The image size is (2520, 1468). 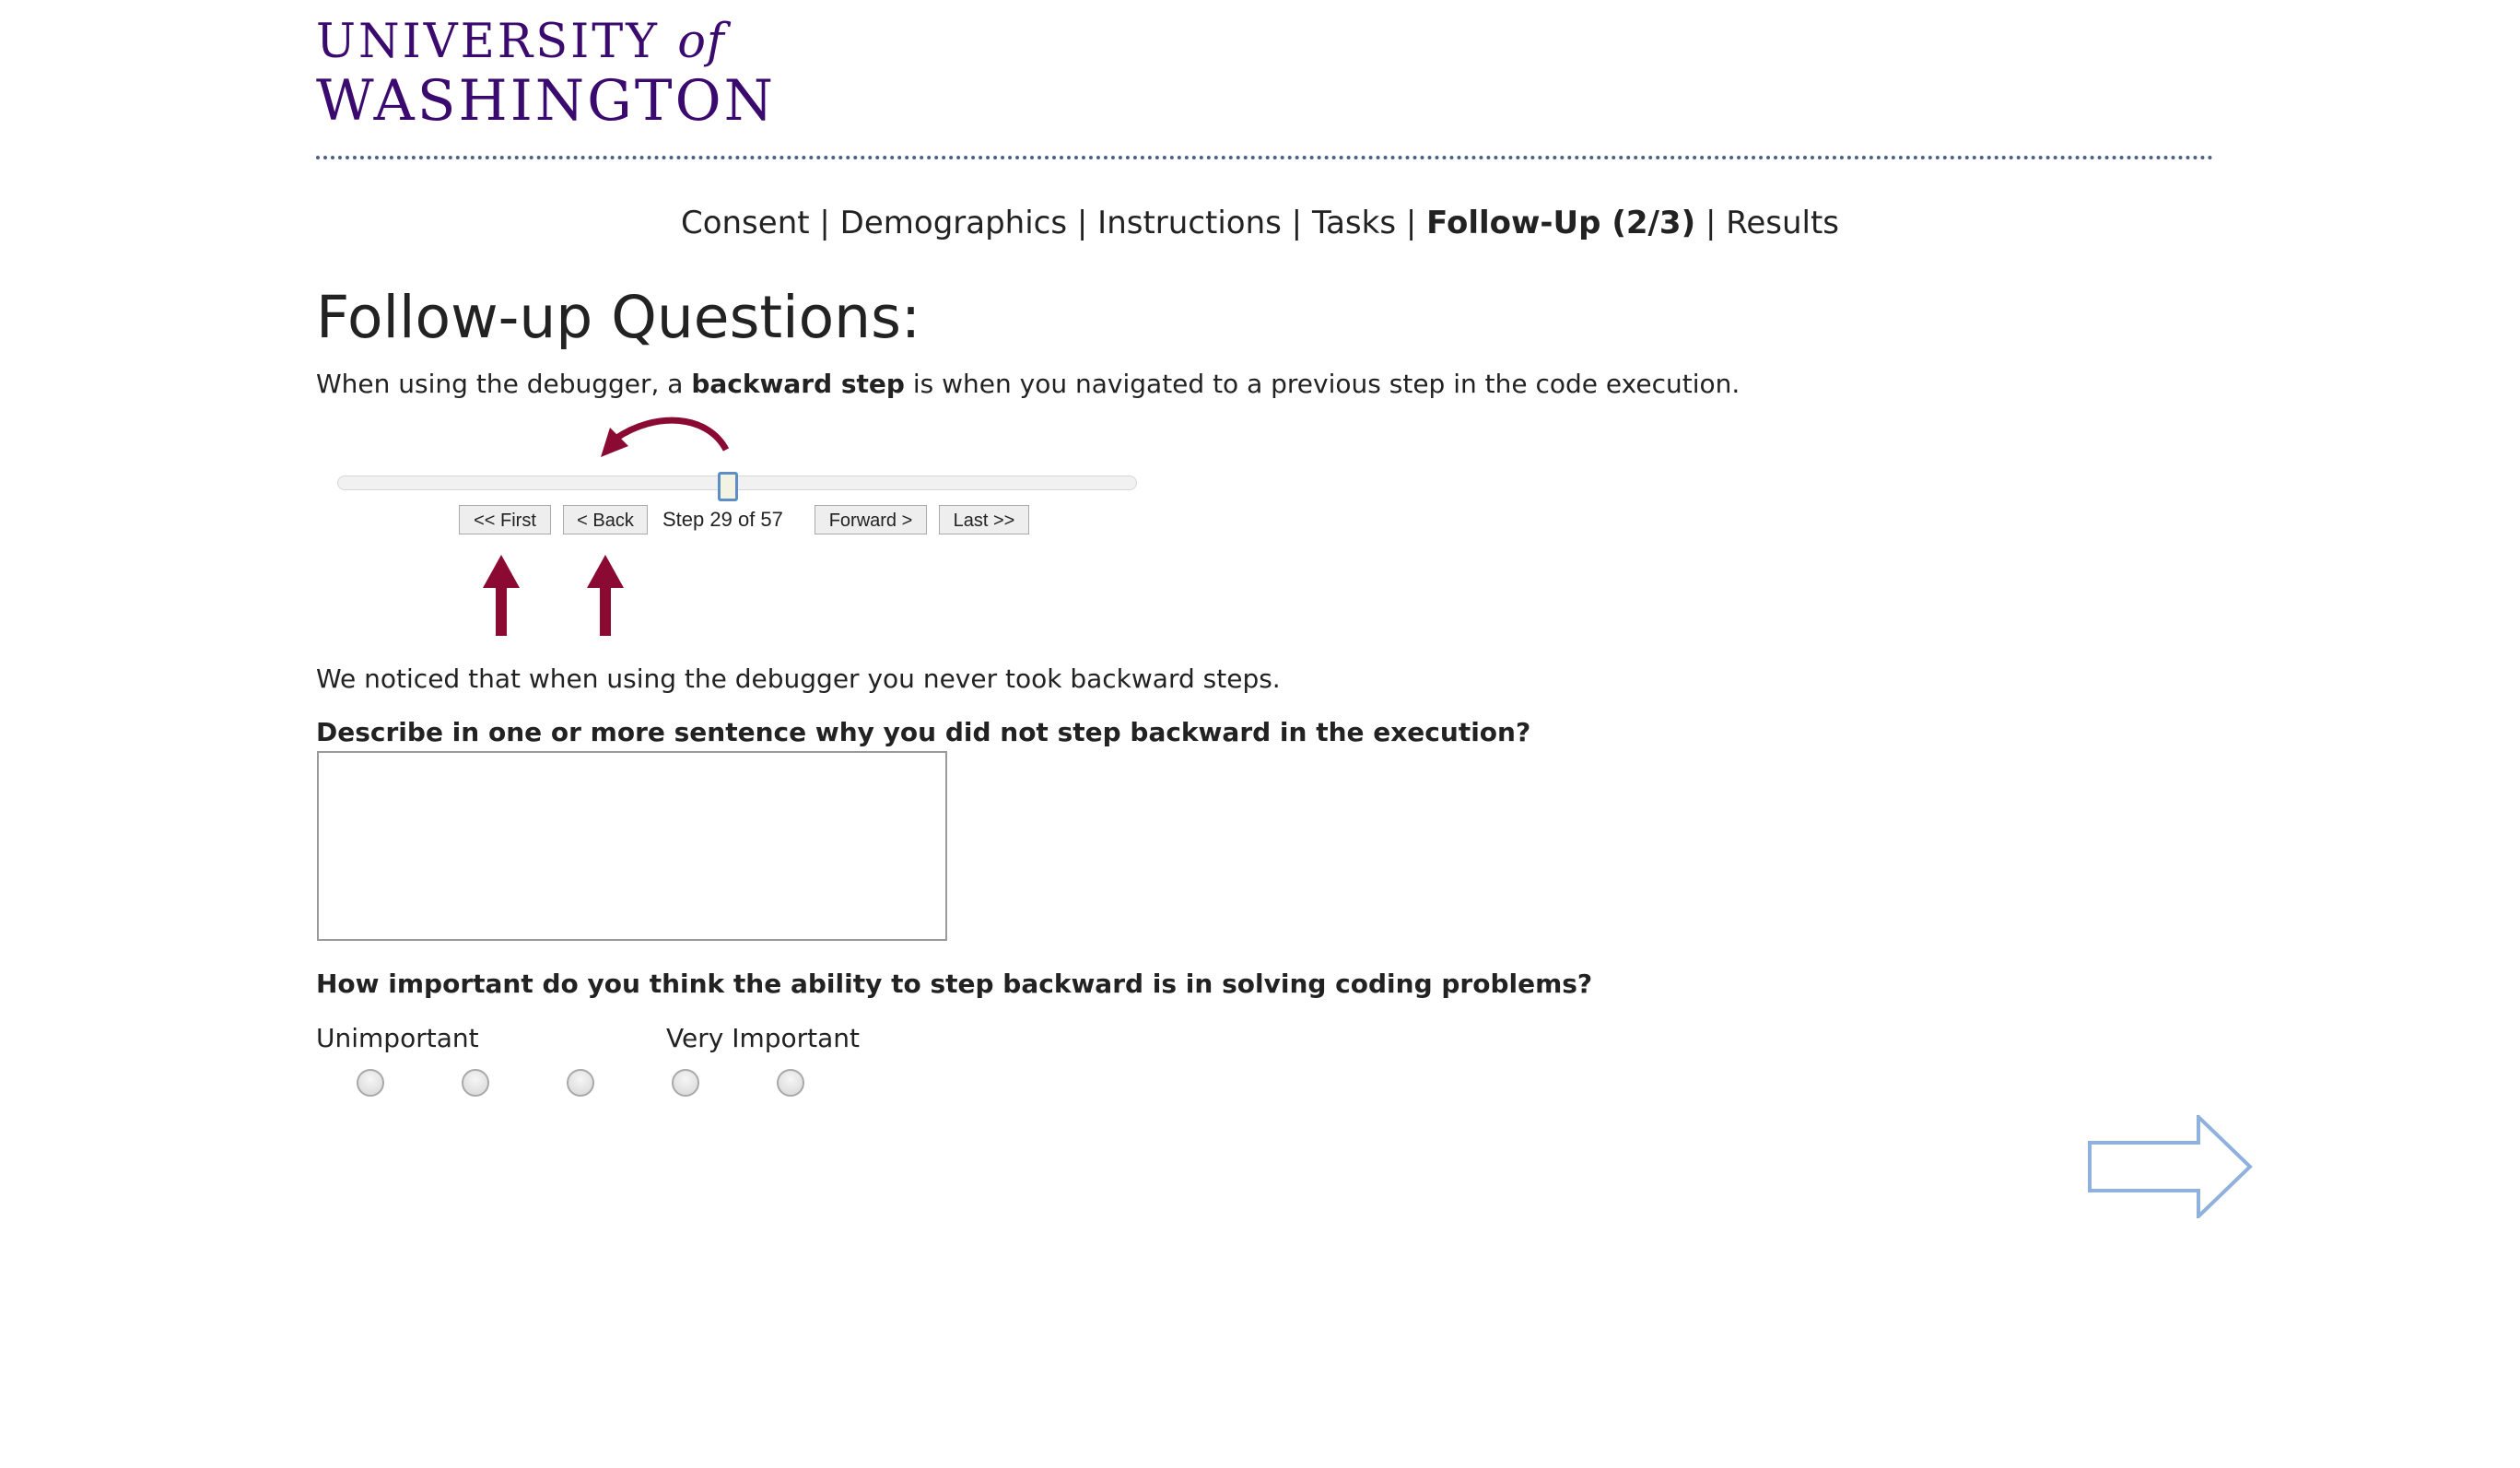 What do you see at coordinates (1354, 223) in the screenshot?
I see `nav-item-tasks: Tasks` at bounding box center [1354, 223].